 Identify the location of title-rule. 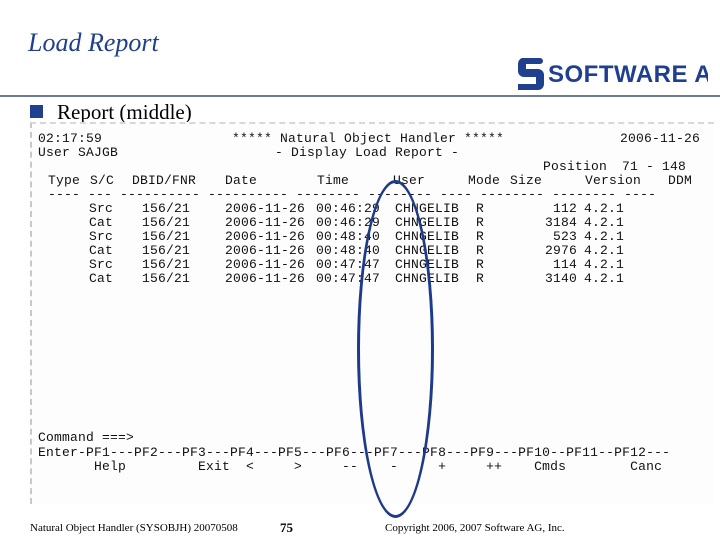
(360, 96).